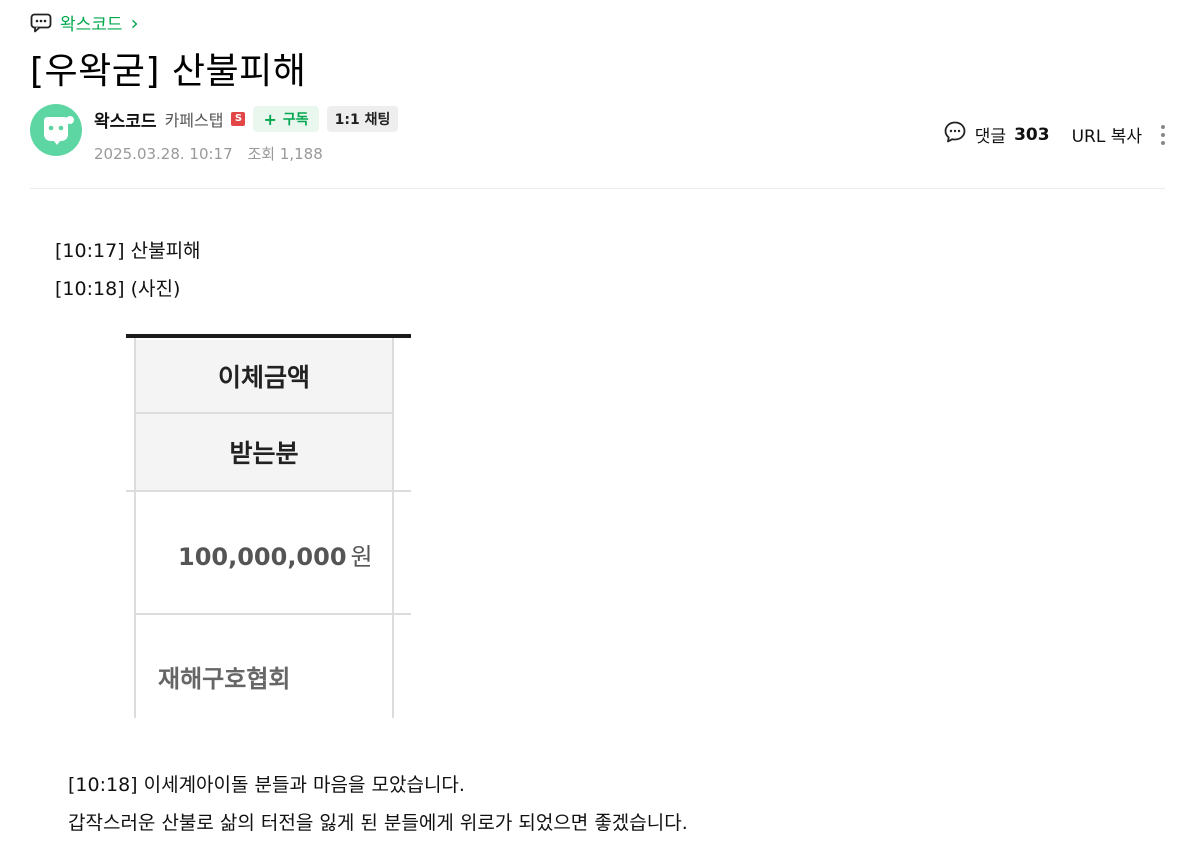  I want to click on table-left-border, so click(135, 528).